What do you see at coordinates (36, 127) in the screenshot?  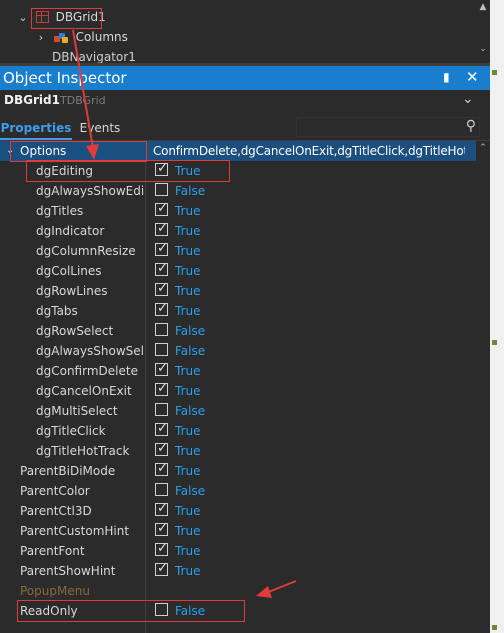 I see `tab-properties: Properties` at bounding box center [36, 127].